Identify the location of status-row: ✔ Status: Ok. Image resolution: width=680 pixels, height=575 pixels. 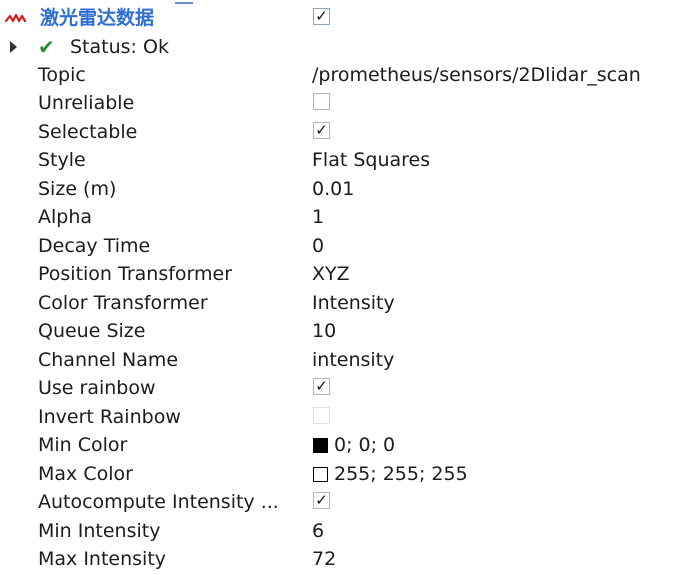
(340, 47).